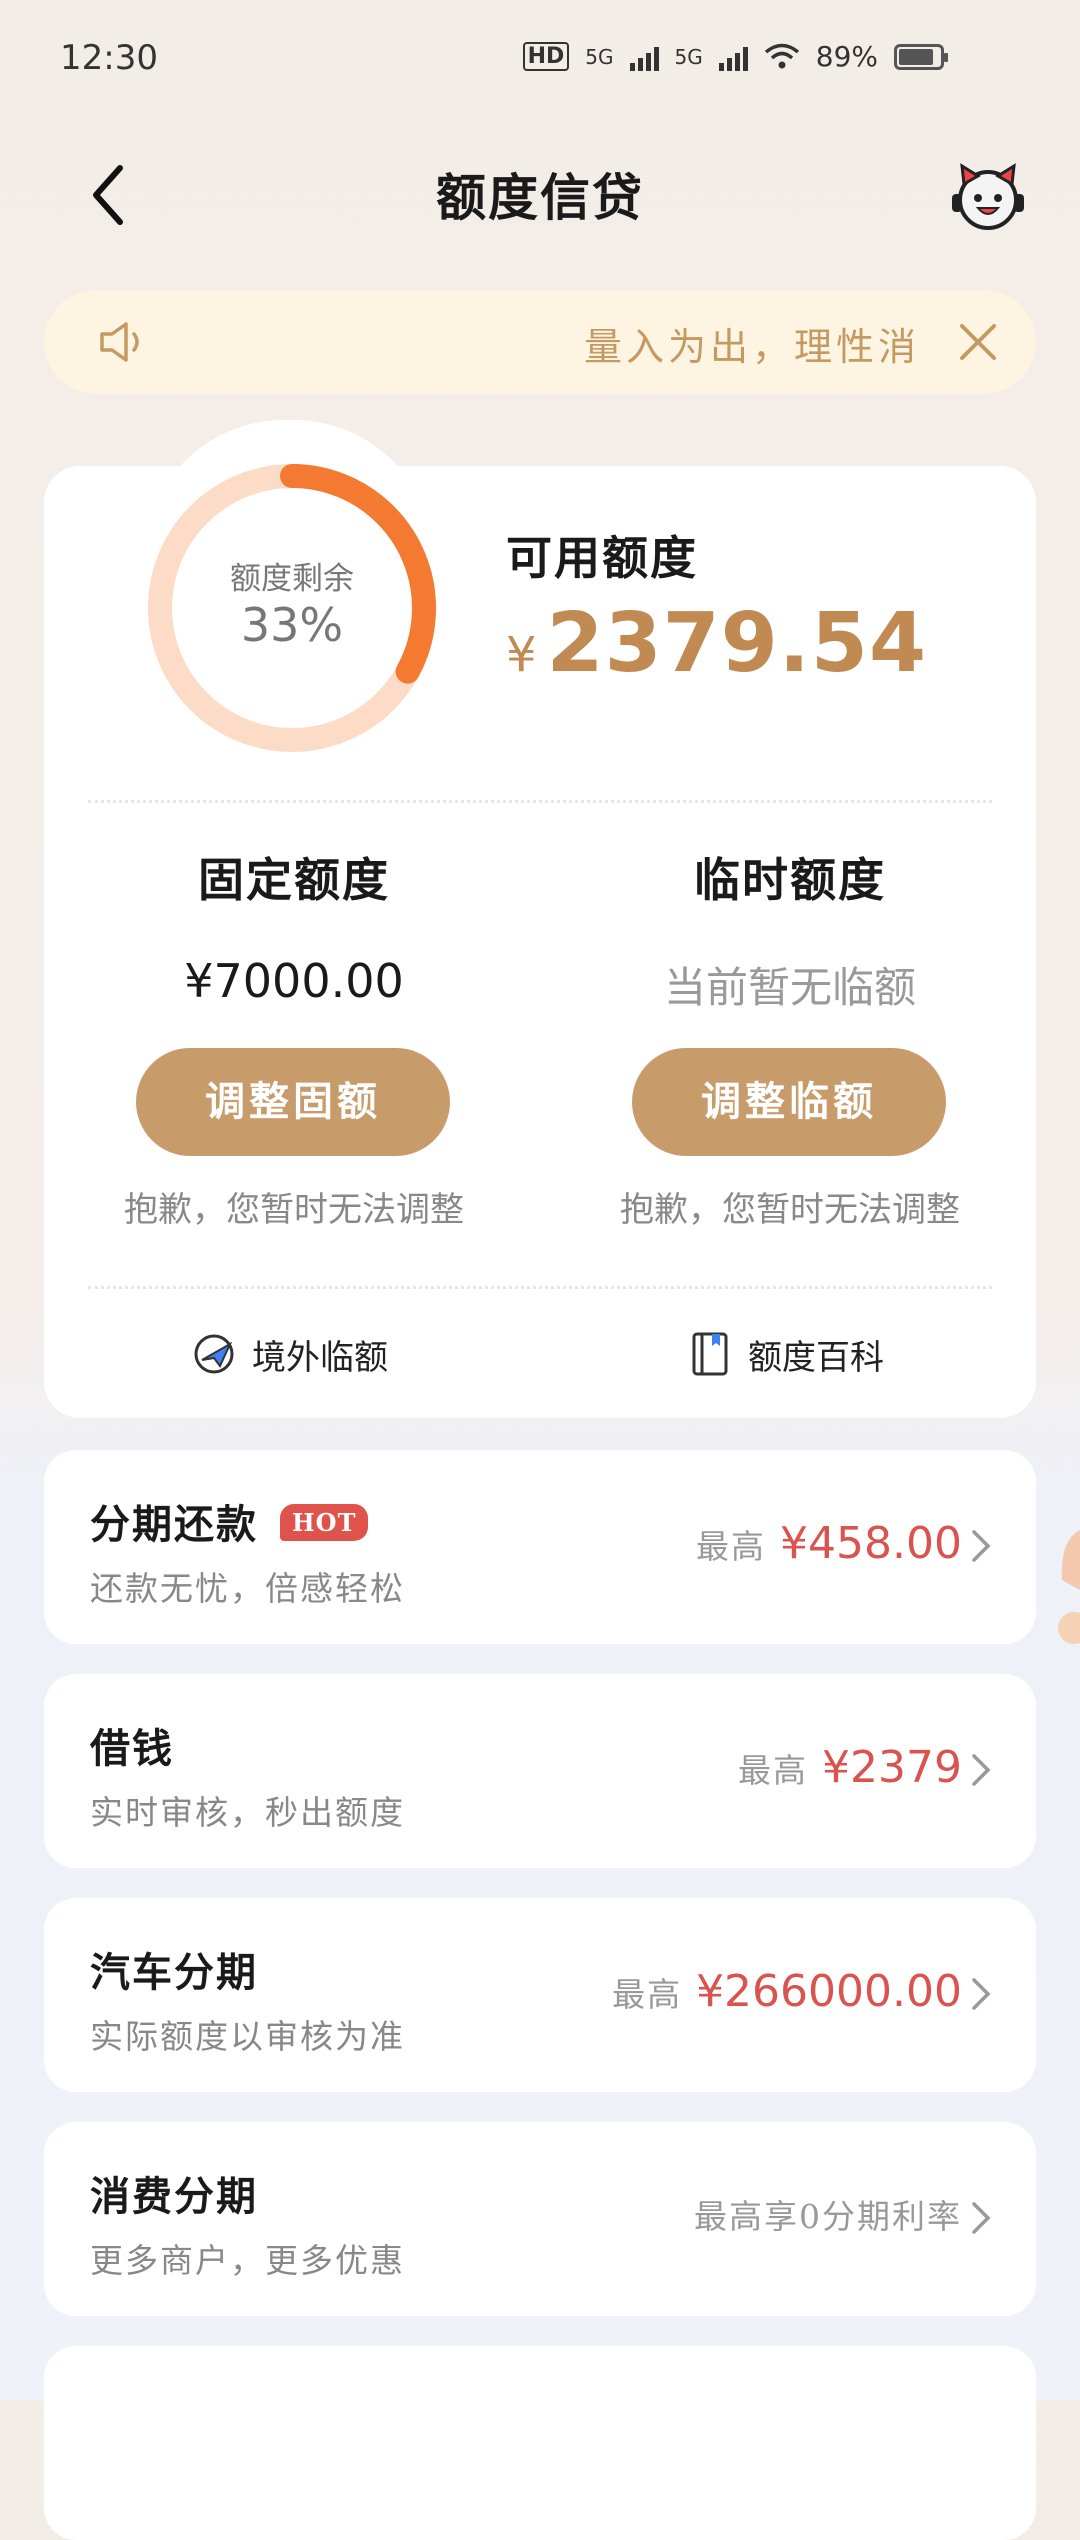 The width and height of the screenshot is (1080, 2540). I want to click on overseas-temp-limit-link: 境外临额, so click(289, 1354).